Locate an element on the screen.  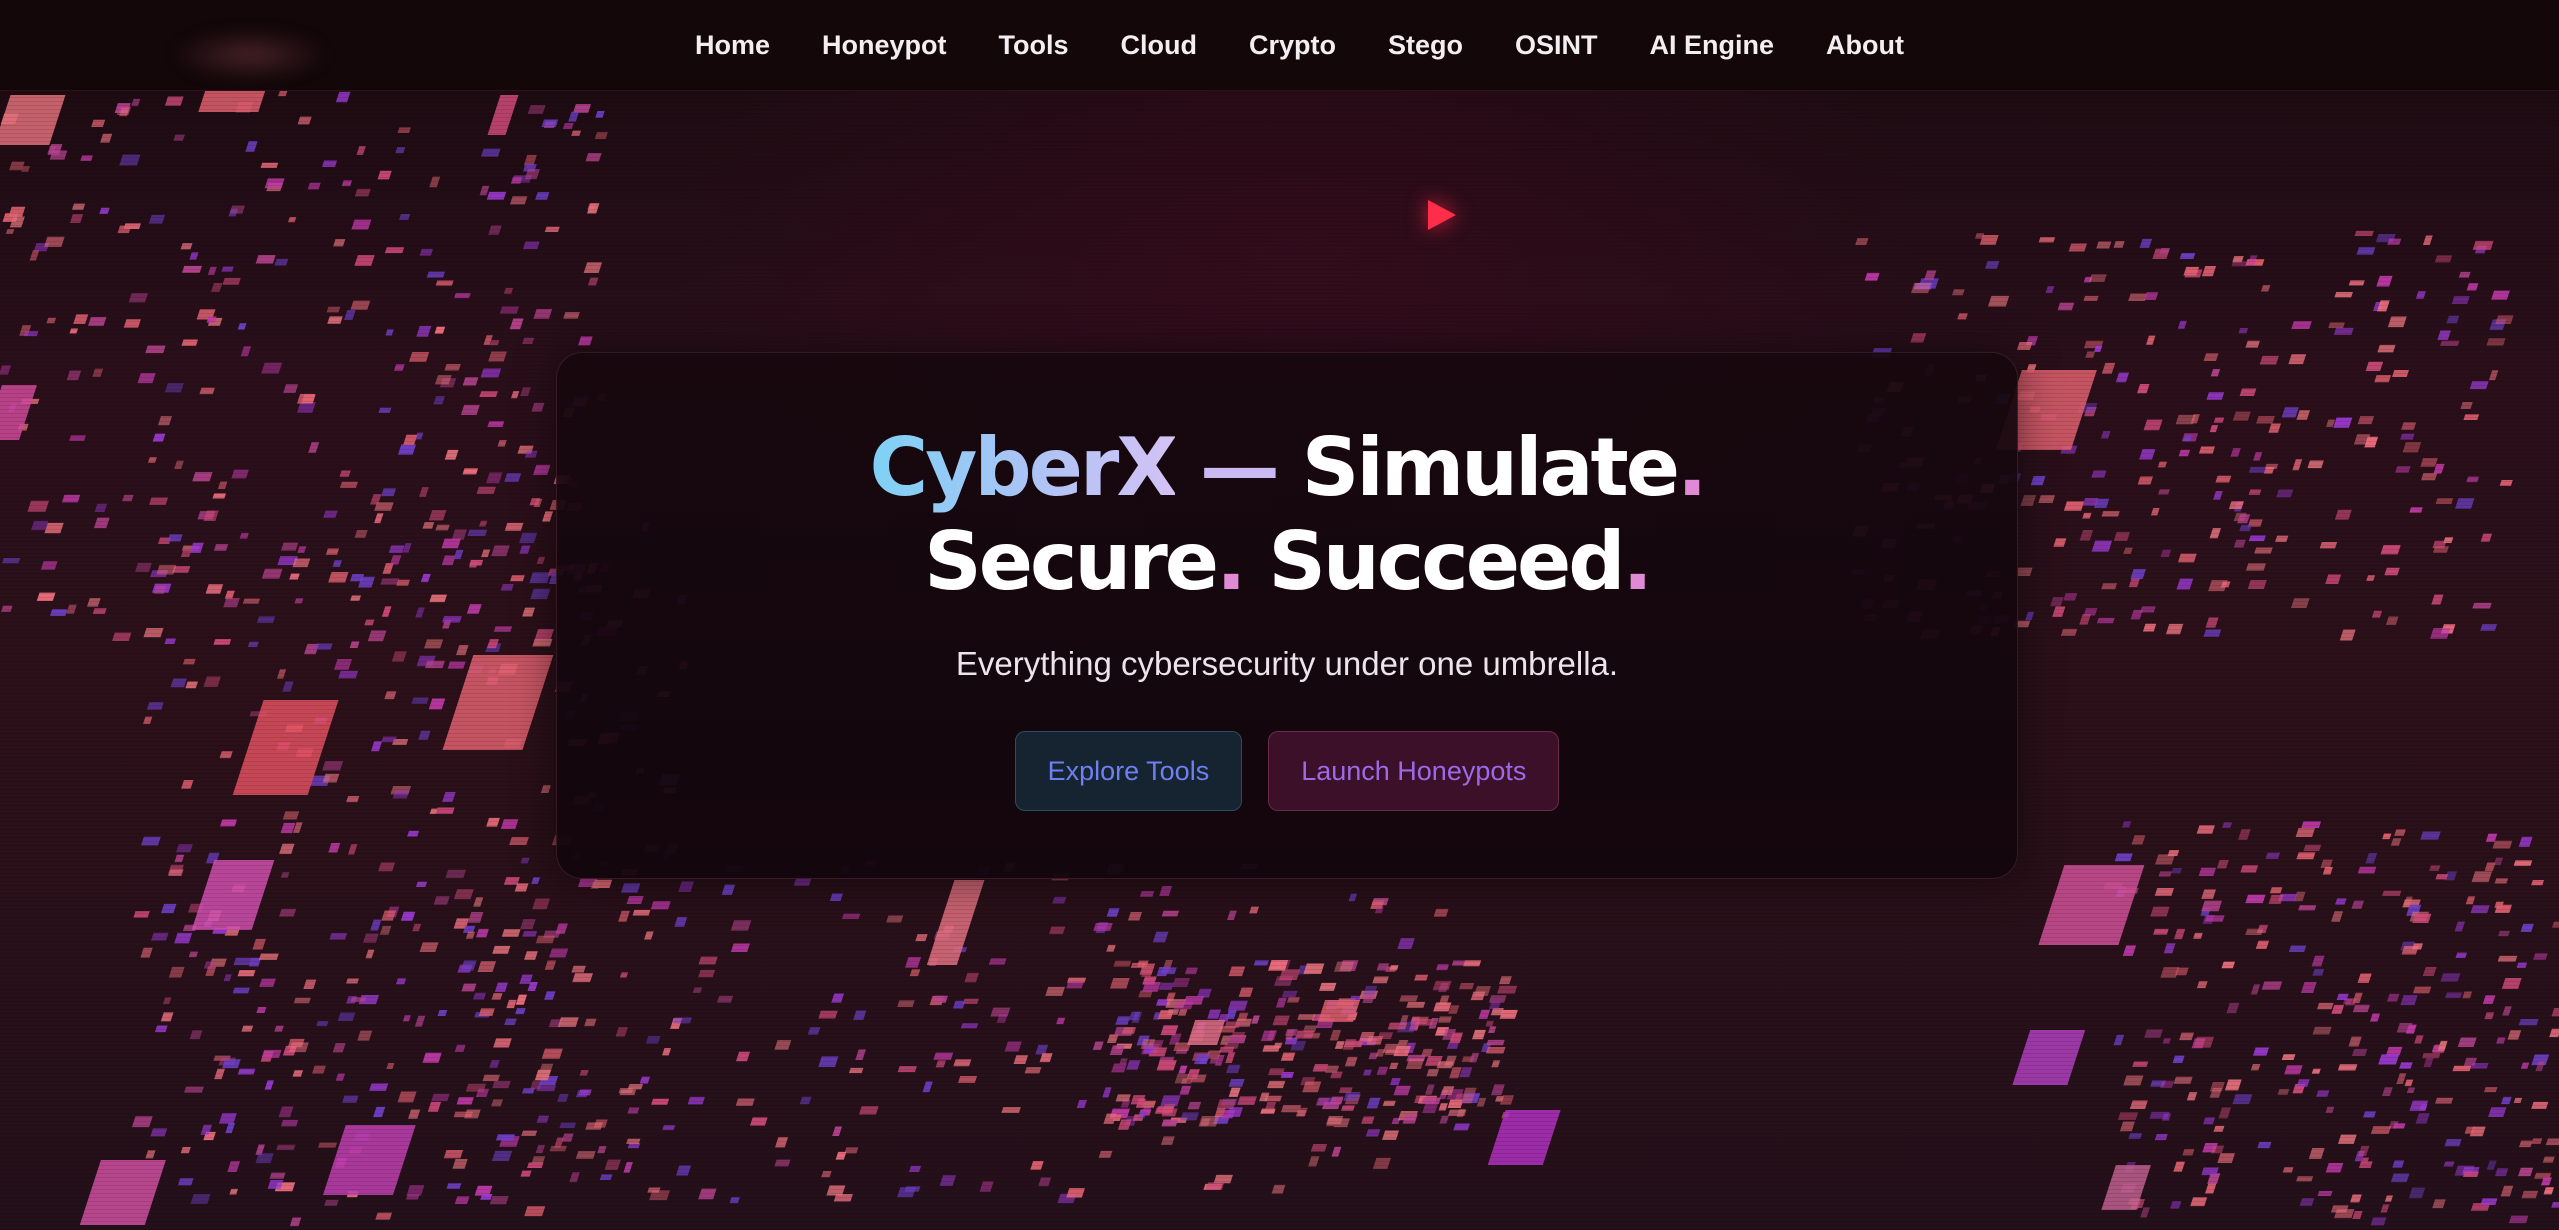
nav-item-stego: Stego is located at coordinates (1425, 45).